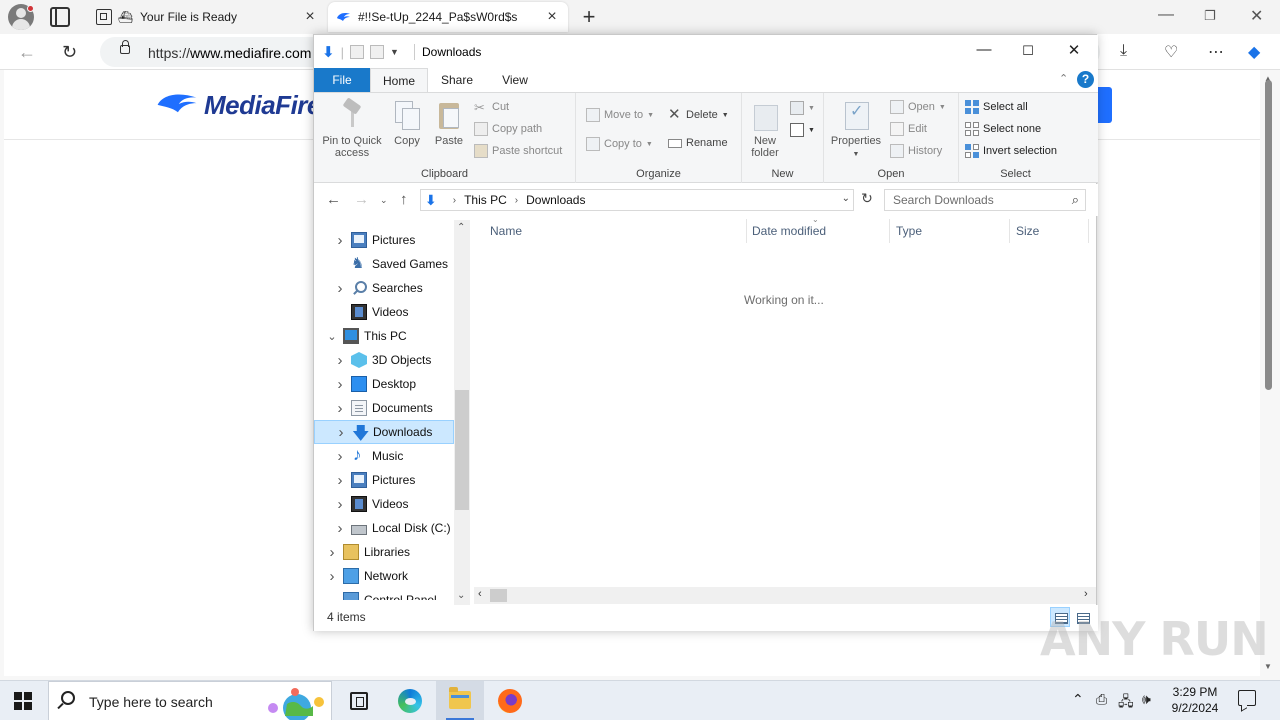 This screenshot has width=1280, height=720. I want to click on system-clock: 3:29 PM 9/2/2024, so click(1195, 700).